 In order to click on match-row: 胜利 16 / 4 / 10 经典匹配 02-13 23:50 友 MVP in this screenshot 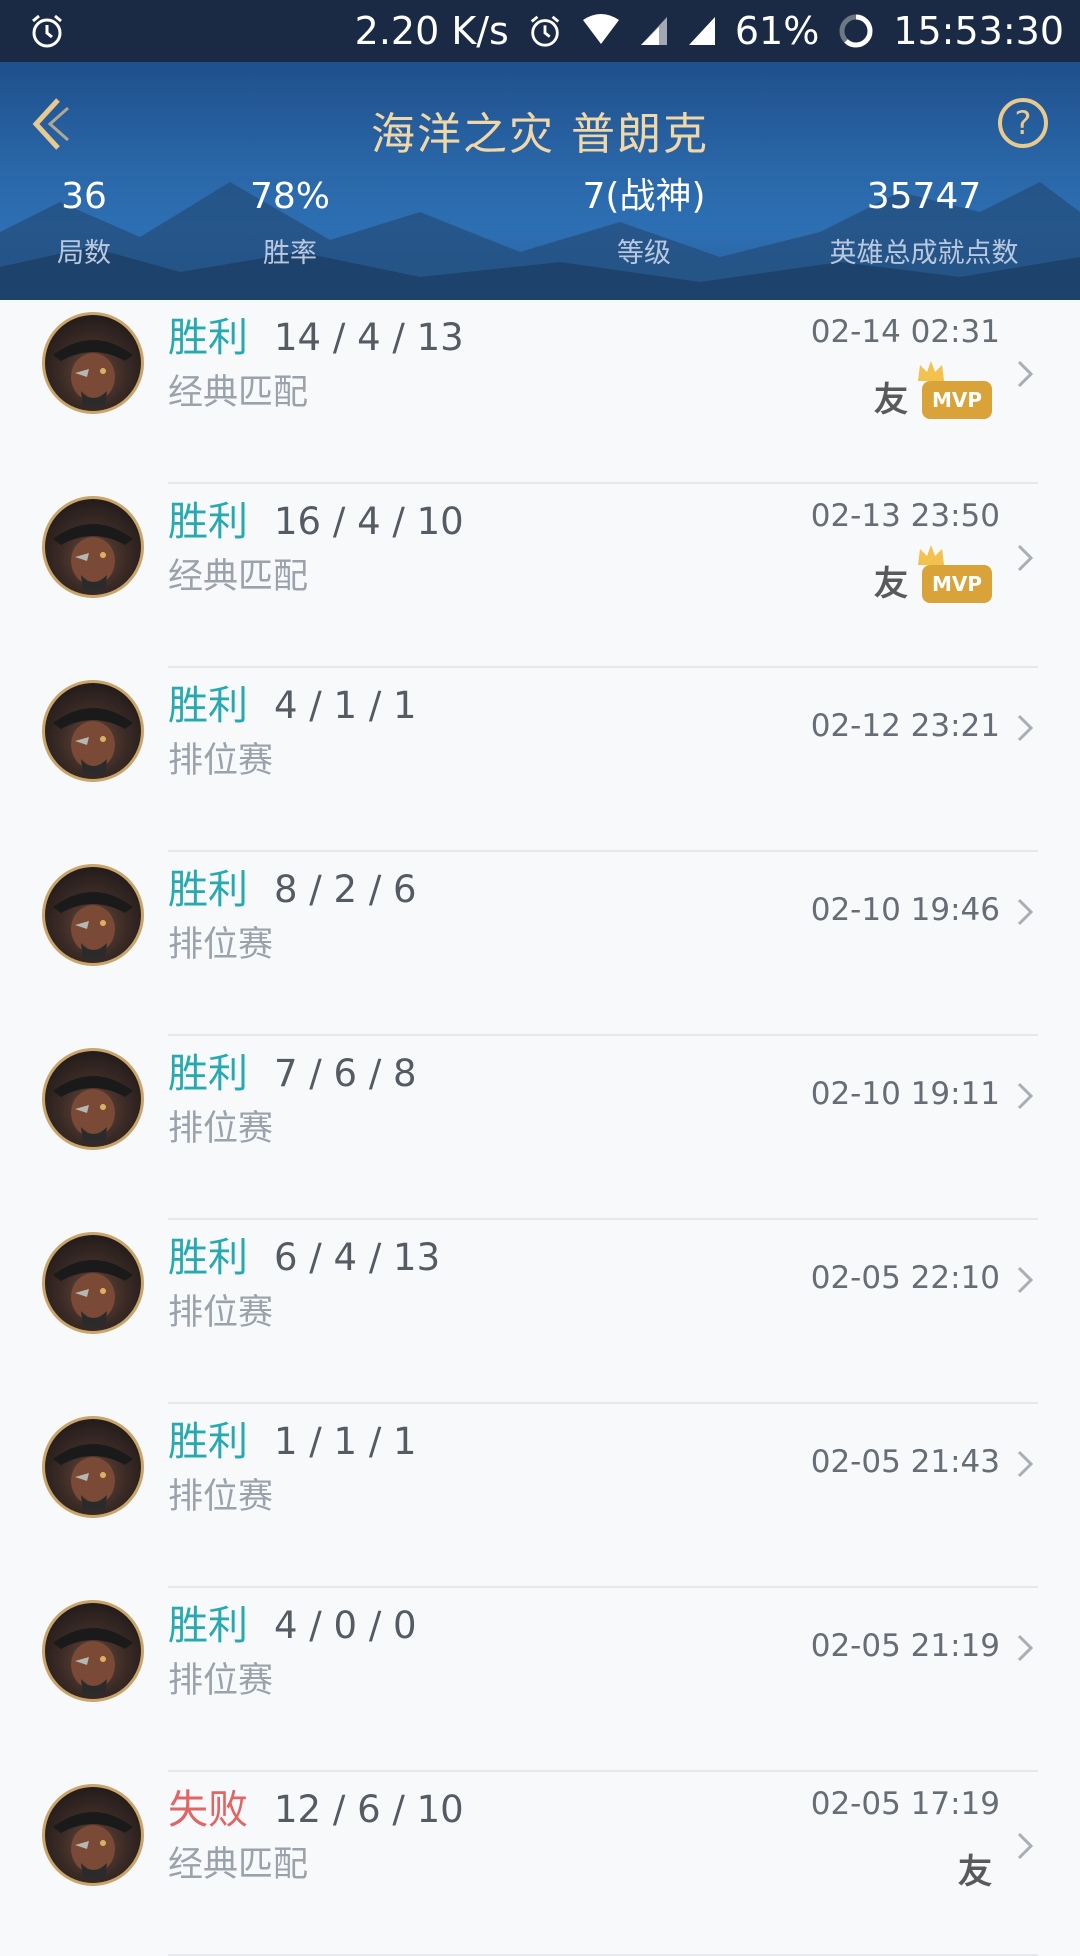, I will do `click(540, 576)`.